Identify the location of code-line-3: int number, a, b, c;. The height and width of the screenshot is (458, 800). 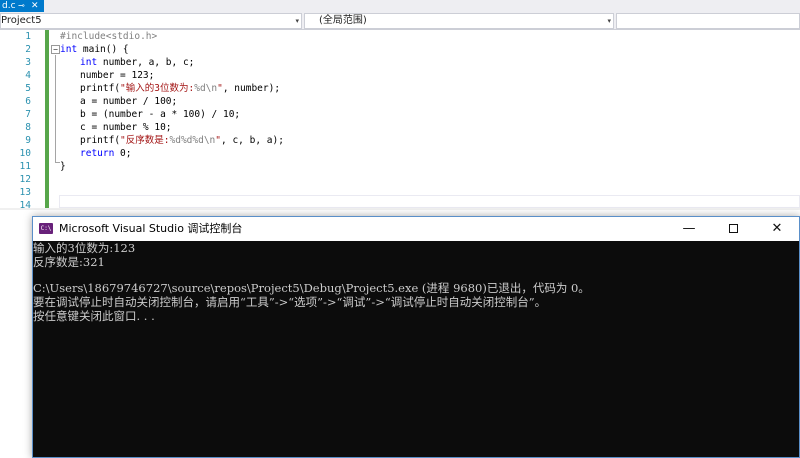
(137, 62).